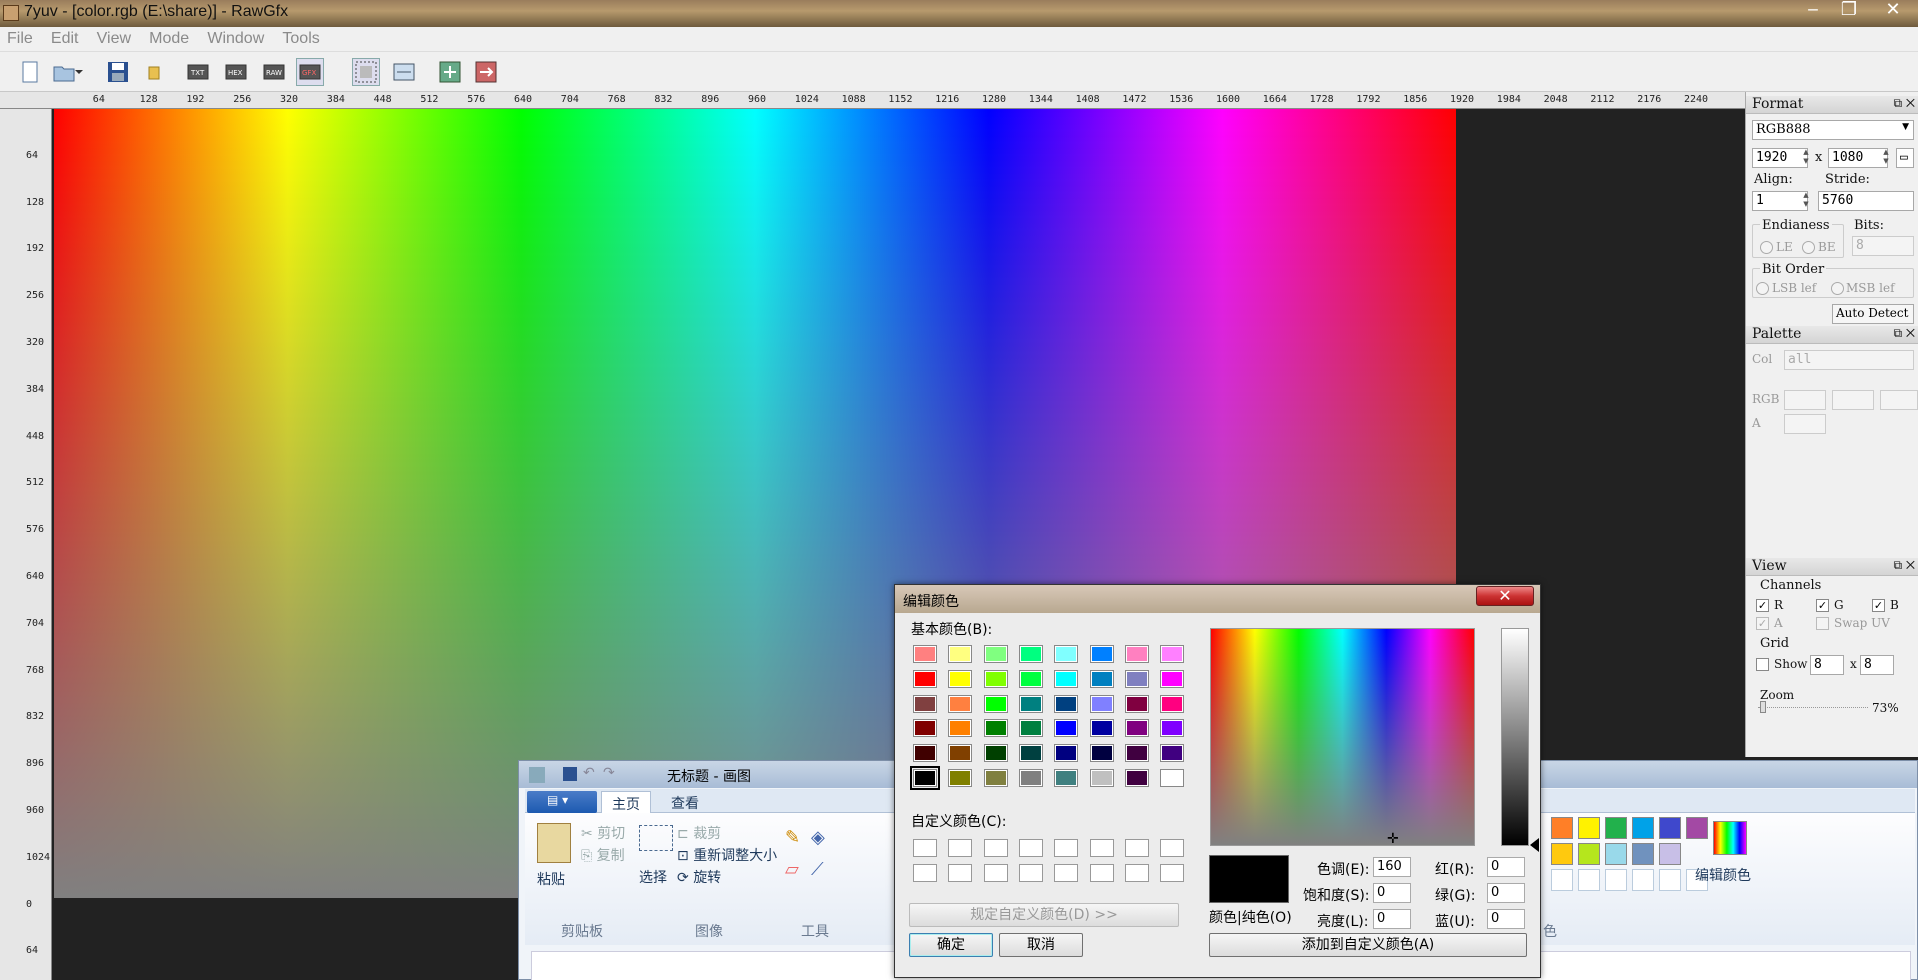 The height and width of the screenshot is (980, 1918). What do you see at coordinates (118, 72) in the screenshot?
I see `save-file-icon` at bounding box center [118, 72].